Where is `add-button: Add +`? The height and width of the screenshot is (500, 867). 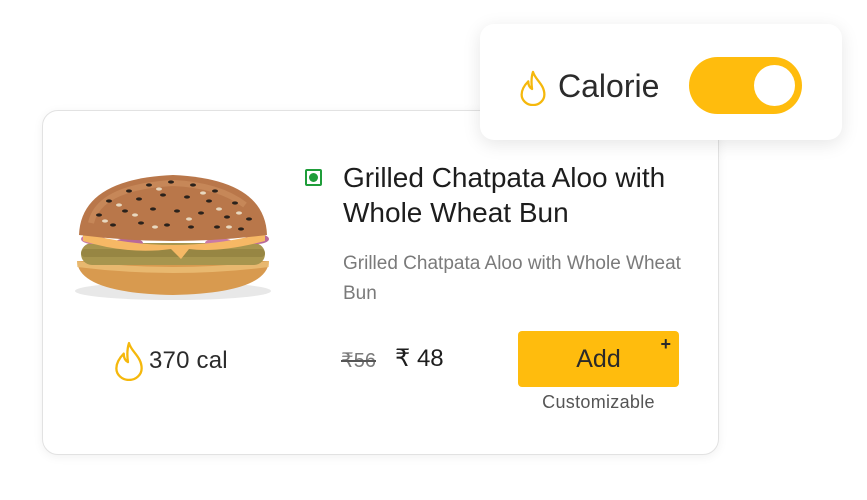
add-button: Add + is located at coordinates (598, 359).